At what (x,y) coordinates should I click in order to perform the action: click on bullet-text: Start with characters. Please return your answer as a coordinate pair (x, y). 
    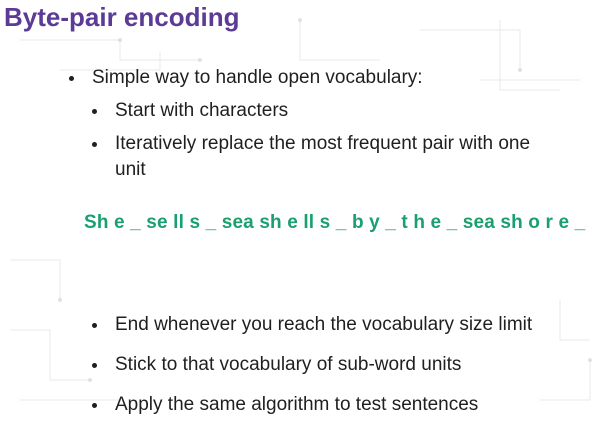
    Looking at the image, I should click on (202, 110).